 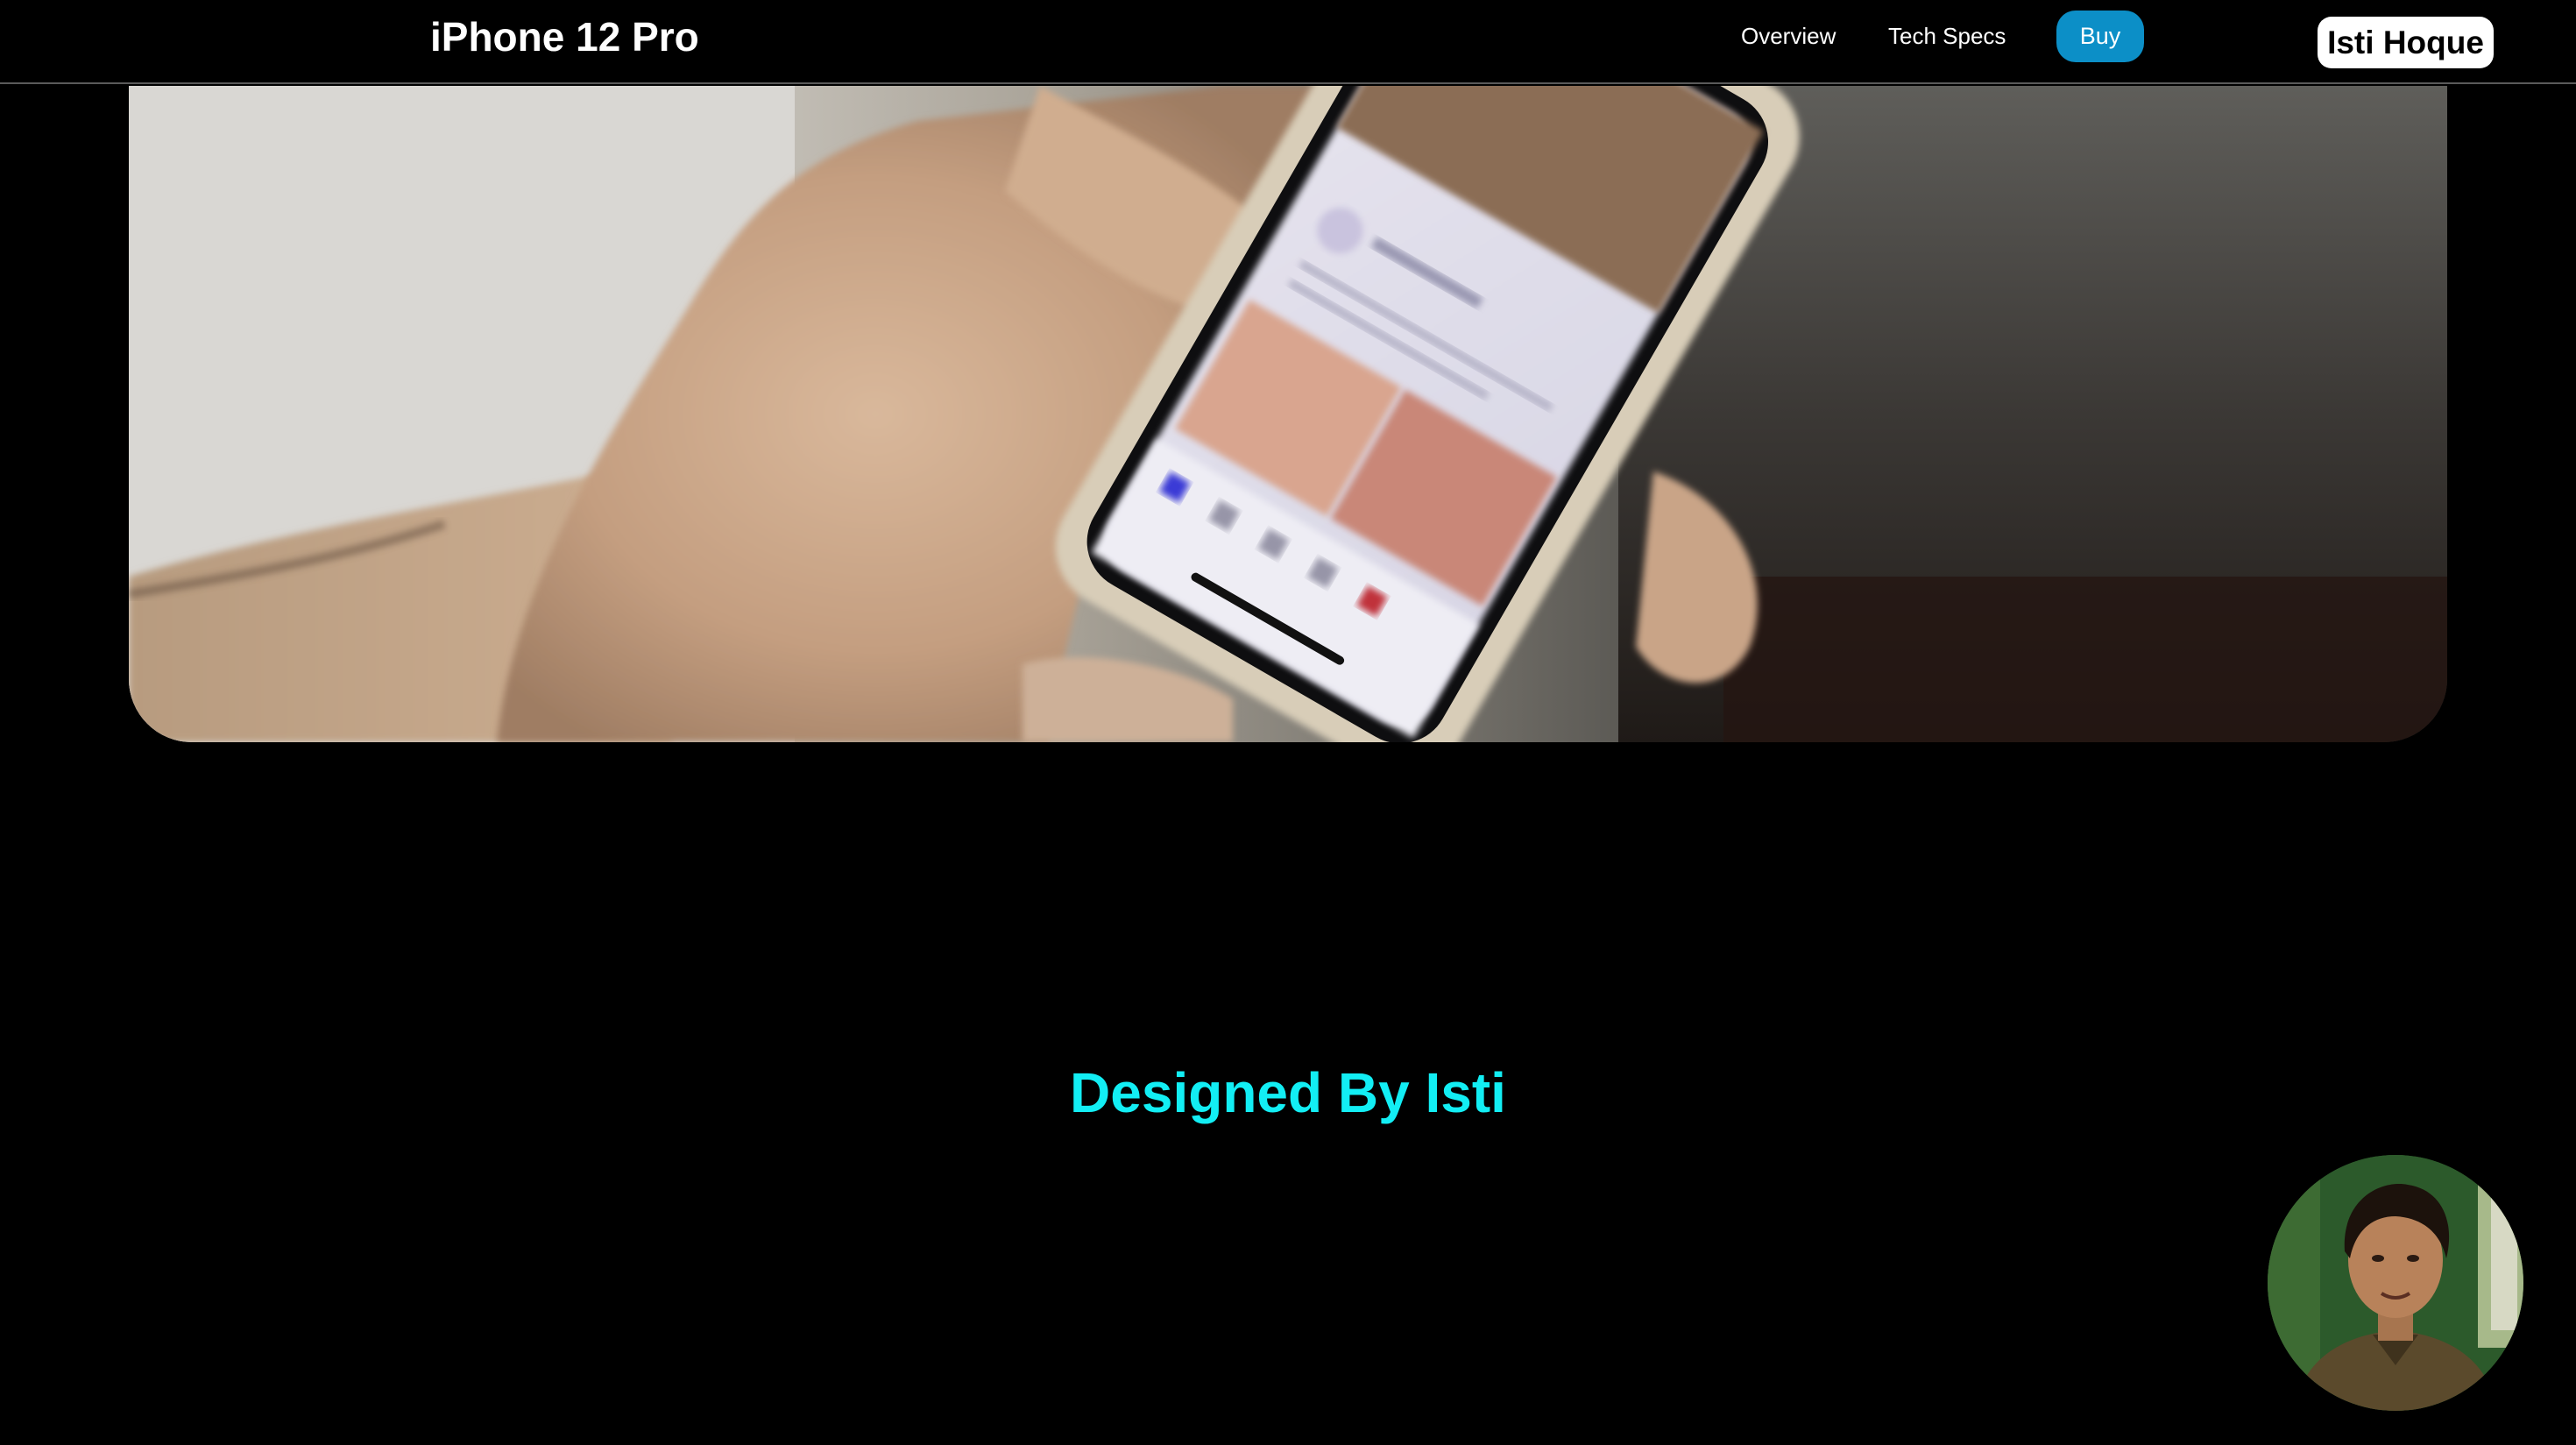 What do you see at coordinates (564, 36) in the screenshot?
I see `brand-title: iPhone 12 Pro` at bounding box center [564, 36].